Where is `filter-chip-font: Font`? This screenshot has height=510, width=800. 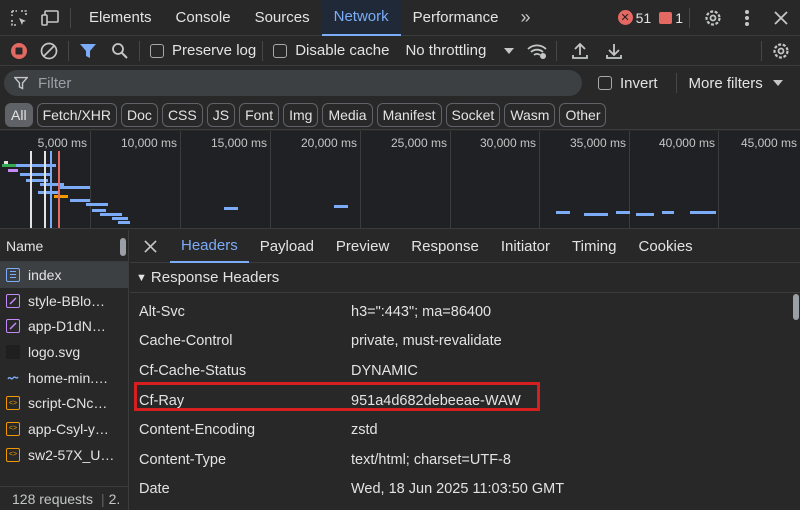
filter-chip-font: Font is located at coordinates (259, 114).